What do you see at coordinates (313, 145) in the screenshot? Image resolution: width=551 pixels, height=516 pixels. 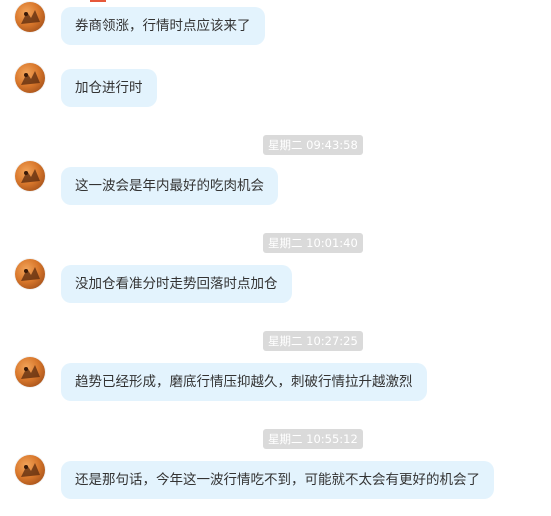 I see `message-timestamp: 星期二 09:43:58` at bounding box center [313, 145].